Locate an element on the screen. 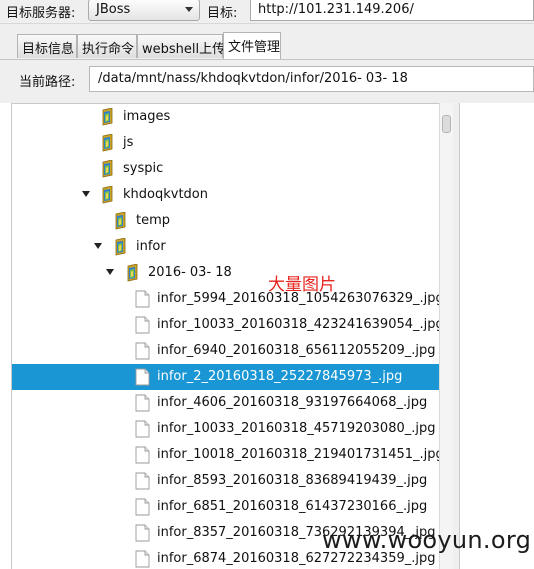 Image resolution: width=534 pixels, height=569 pixels. tree-file-row: infor_2_20160318_25227845973_.jpg is located at coordinates (225, 377).